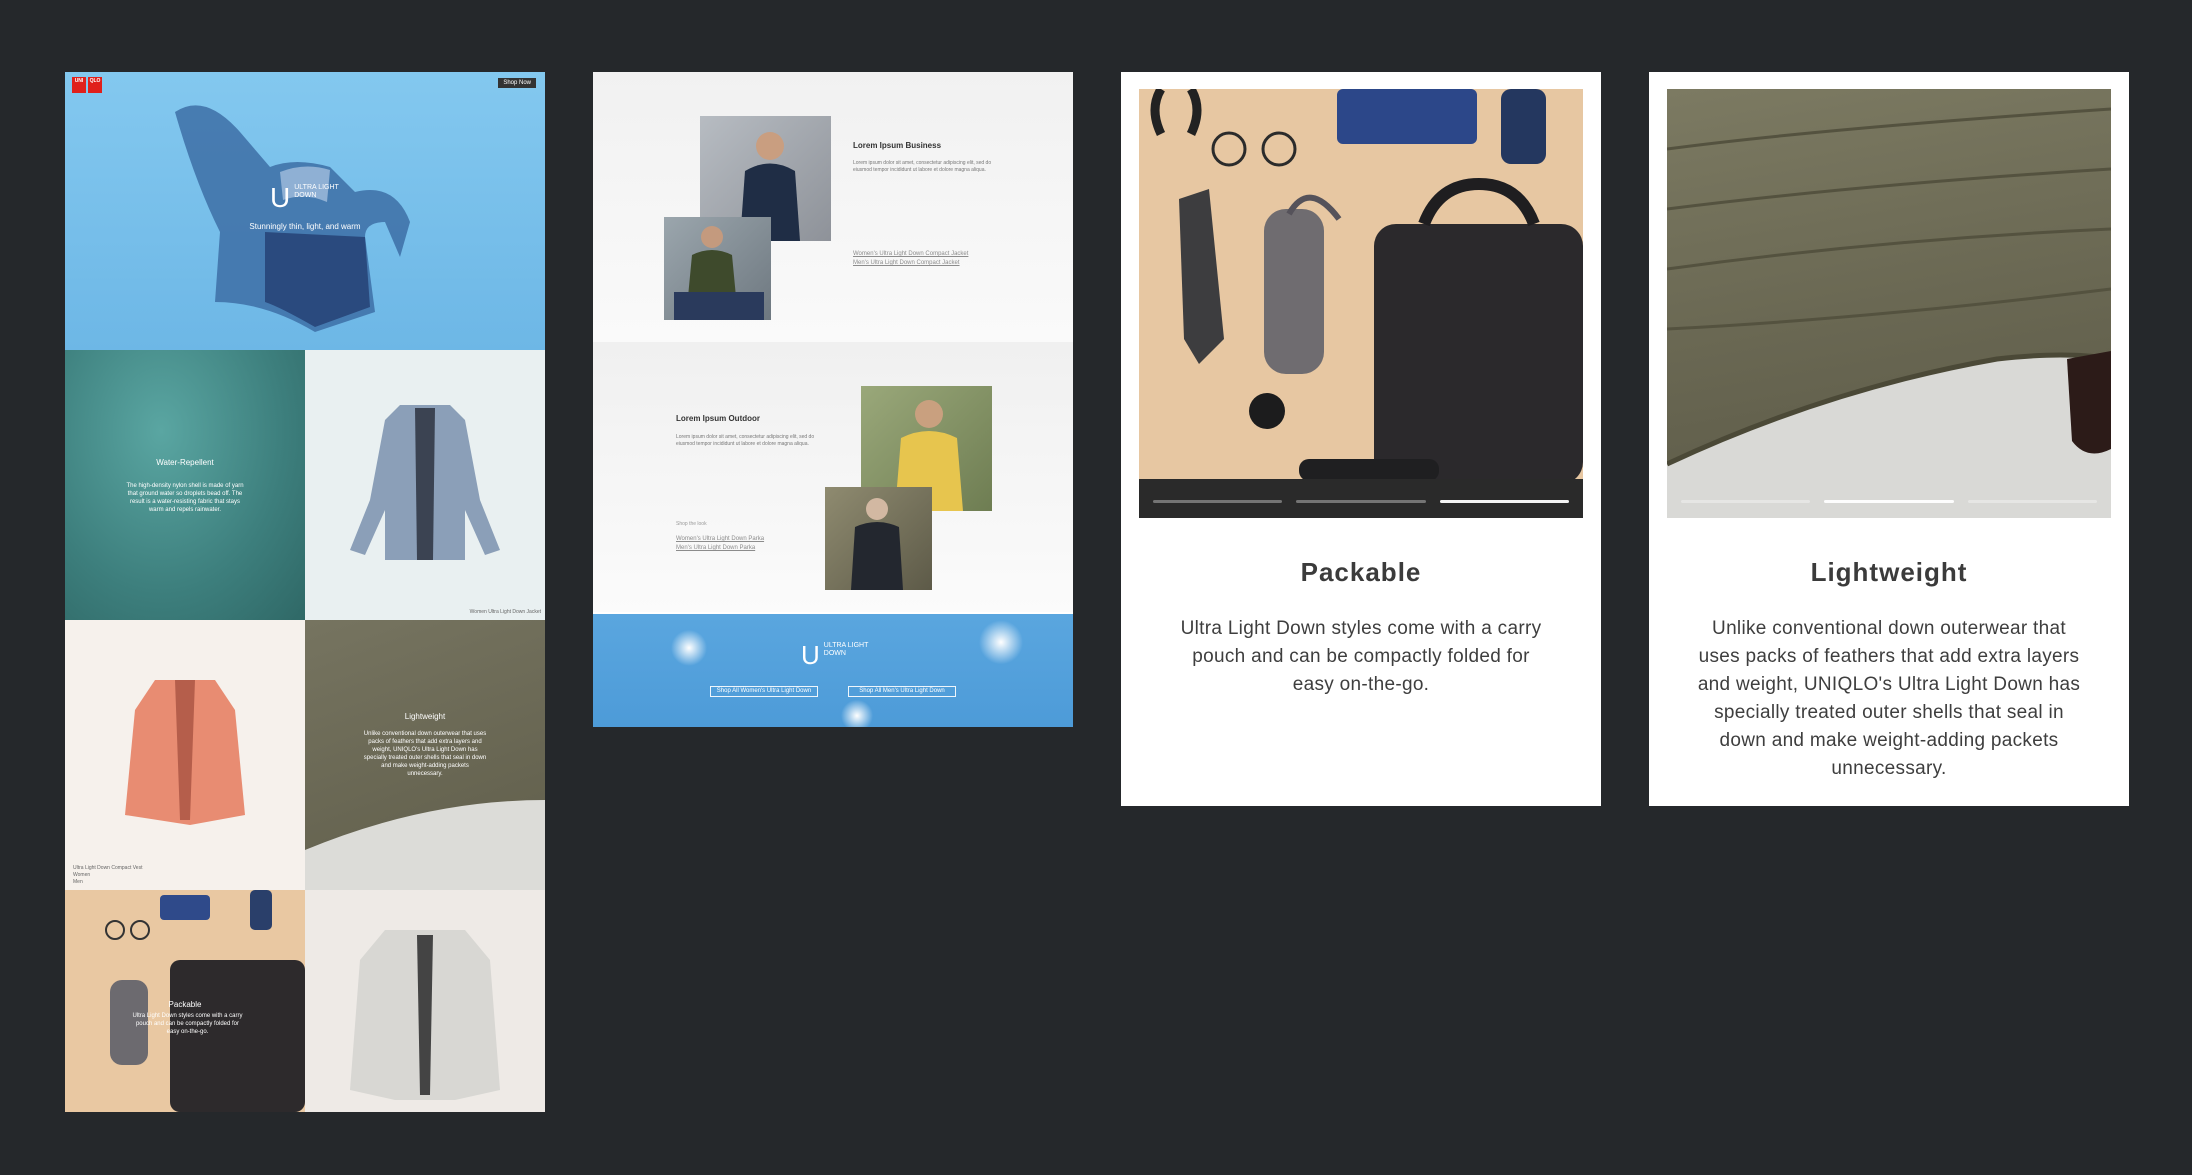  I want to click on outdoor-shop-label: Shop the look, so click(691, 524).